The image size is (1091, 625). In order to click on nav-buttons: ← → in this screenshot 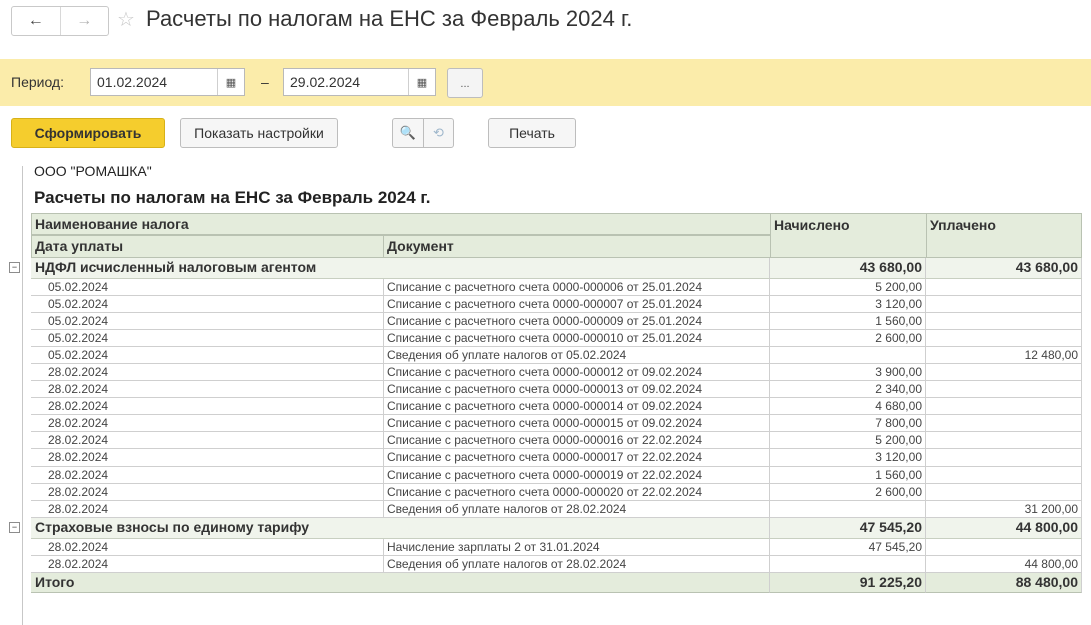, I will do `click(60, 21)`.